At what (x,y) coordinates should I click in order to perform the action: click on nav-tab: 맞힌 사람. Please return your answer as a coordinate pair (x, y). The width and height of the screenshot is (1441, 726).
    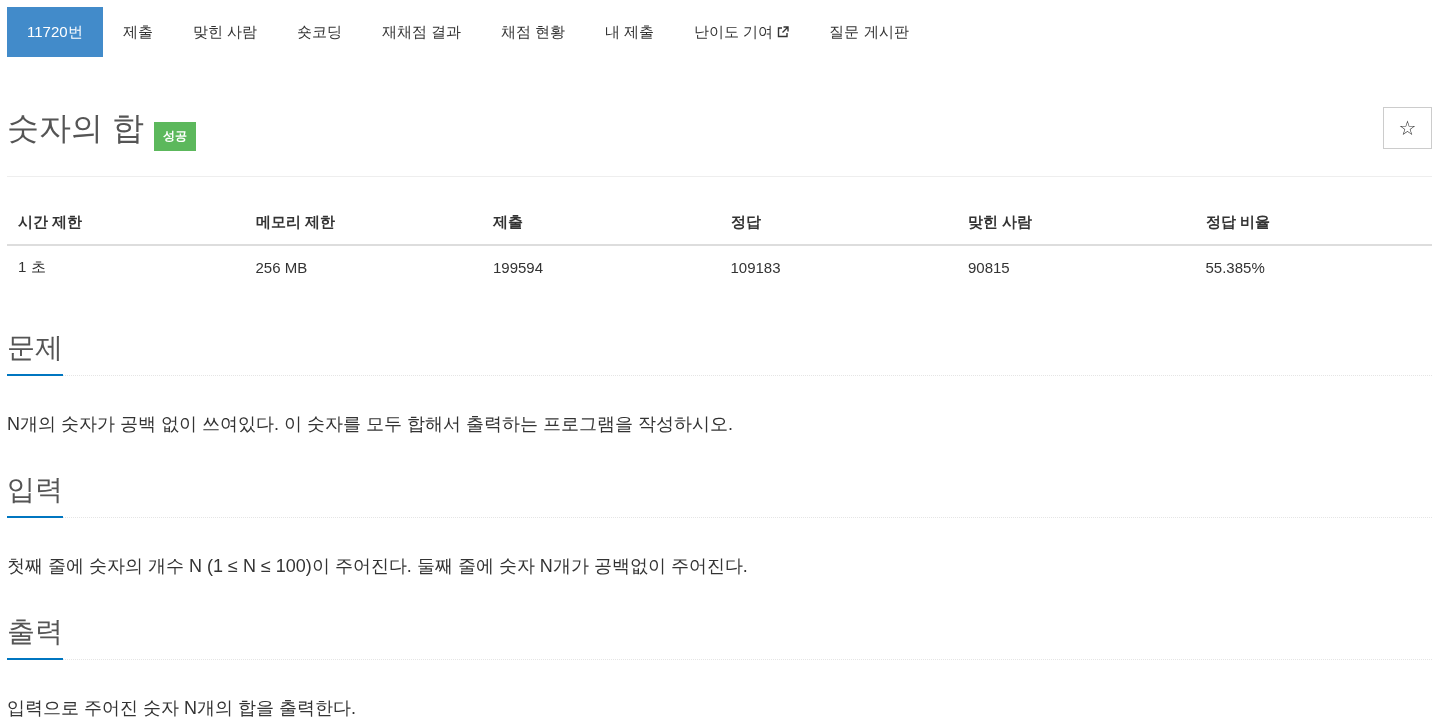
    Looking at the image, I should click on (224, 32).